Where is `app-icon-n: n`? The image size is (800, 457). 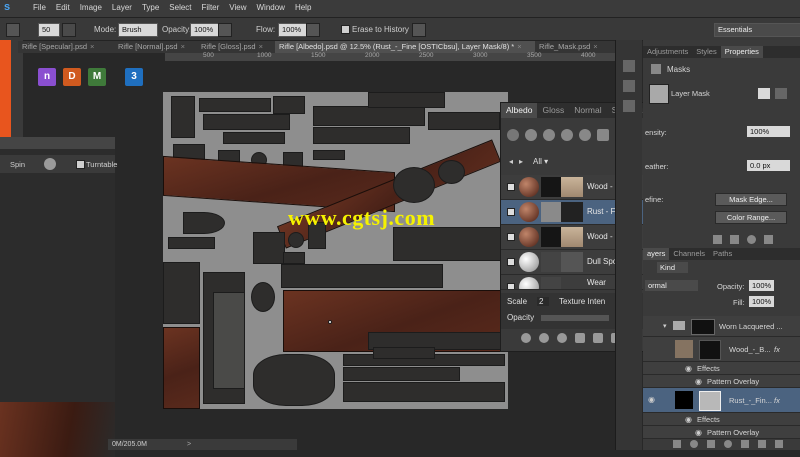 app-icon-n: n is located at coordinates (47, 77).